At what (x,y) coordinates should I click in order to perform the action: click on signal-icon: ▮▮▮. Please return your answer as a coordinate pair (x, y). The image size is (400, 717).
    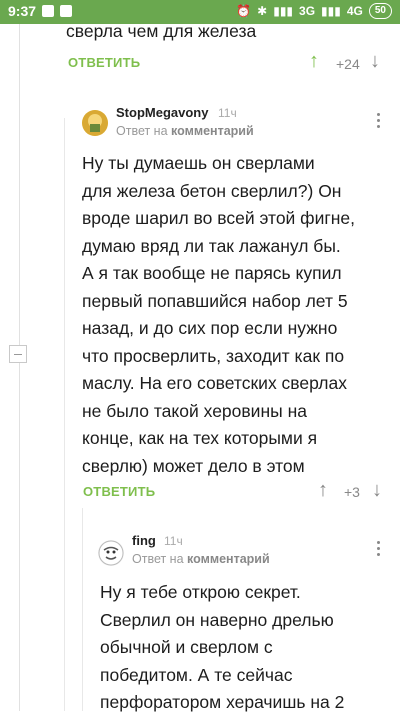
    Looking at the image, I should click on (283, 11).